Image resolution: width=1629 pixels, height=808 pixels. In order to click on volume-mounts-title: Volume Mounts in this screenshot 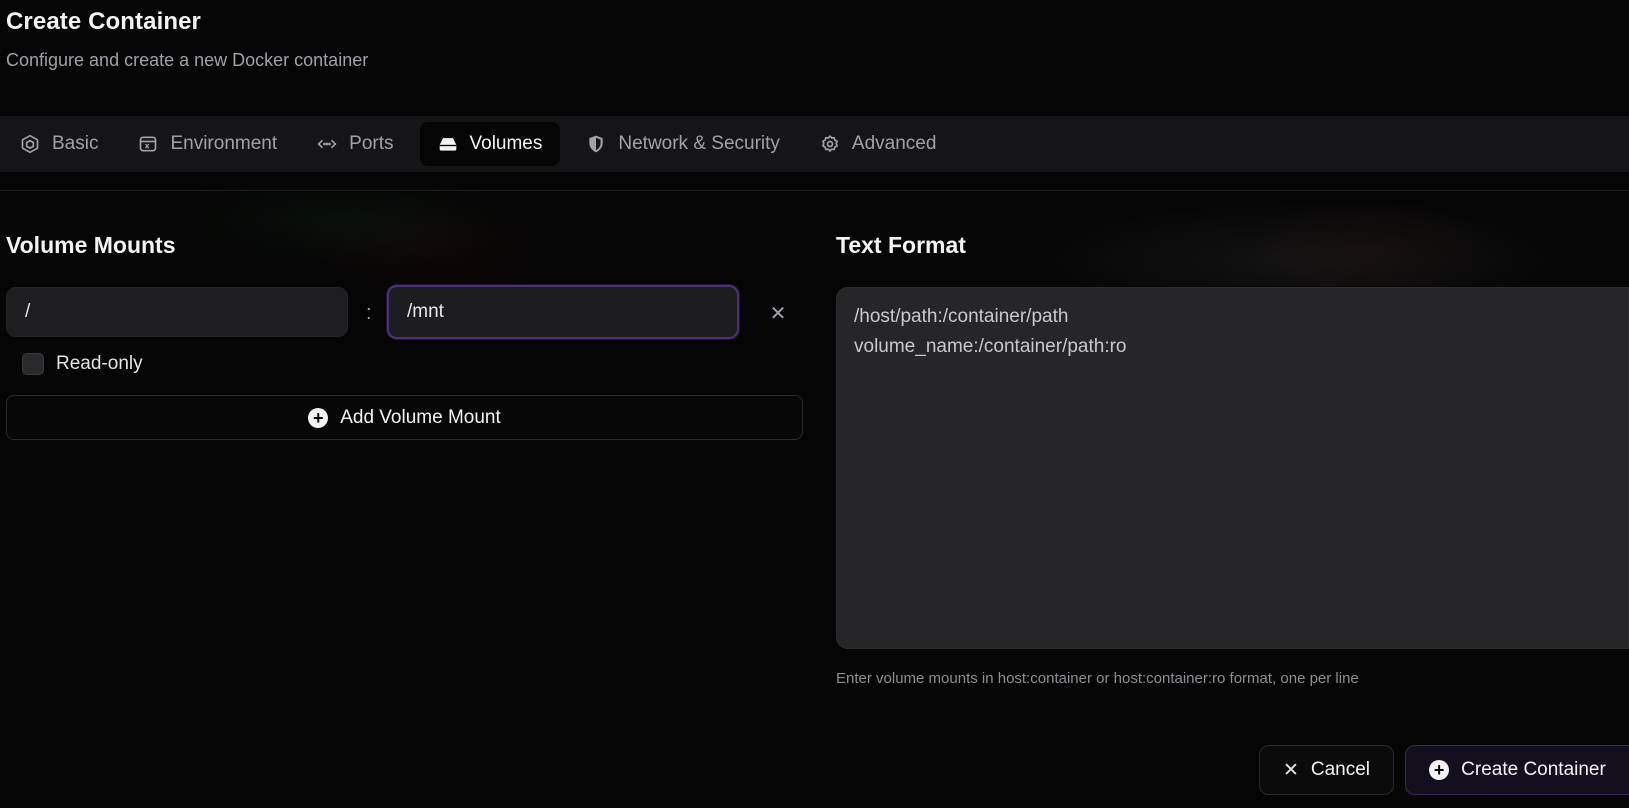, I will do `click(91, 245)`.